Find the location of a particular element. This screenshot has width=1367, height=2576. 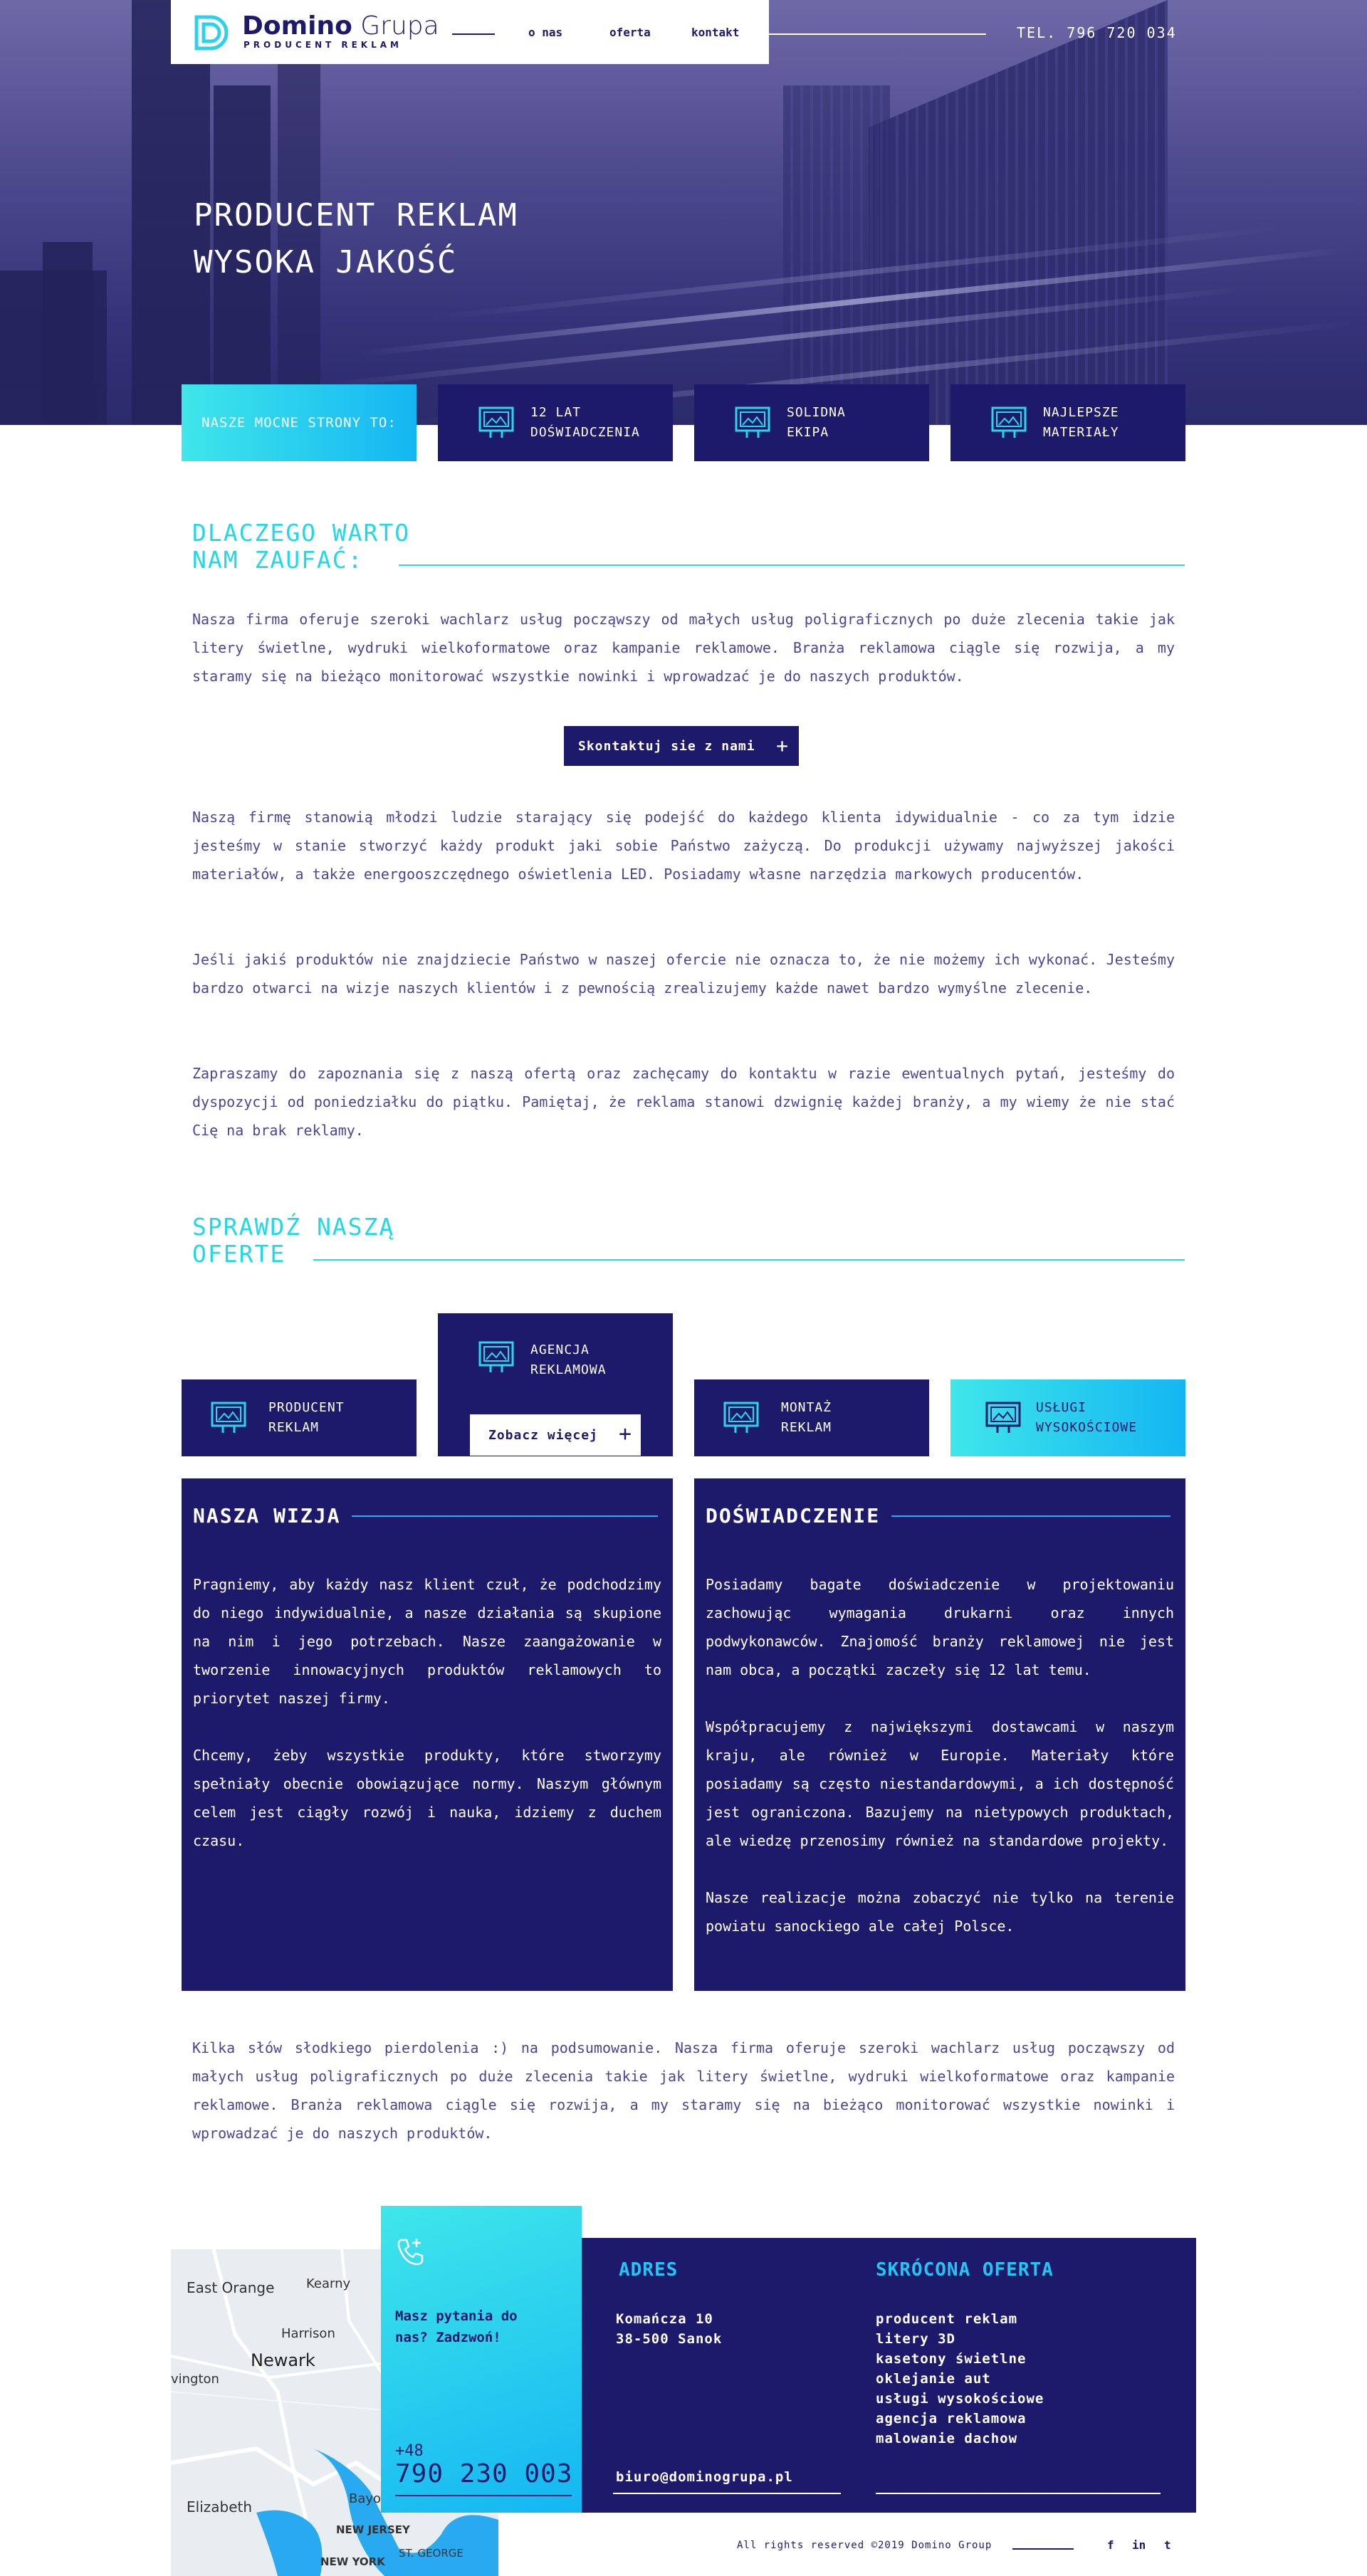

linkedin-icon: in is located at coordinates (1139, 2545).